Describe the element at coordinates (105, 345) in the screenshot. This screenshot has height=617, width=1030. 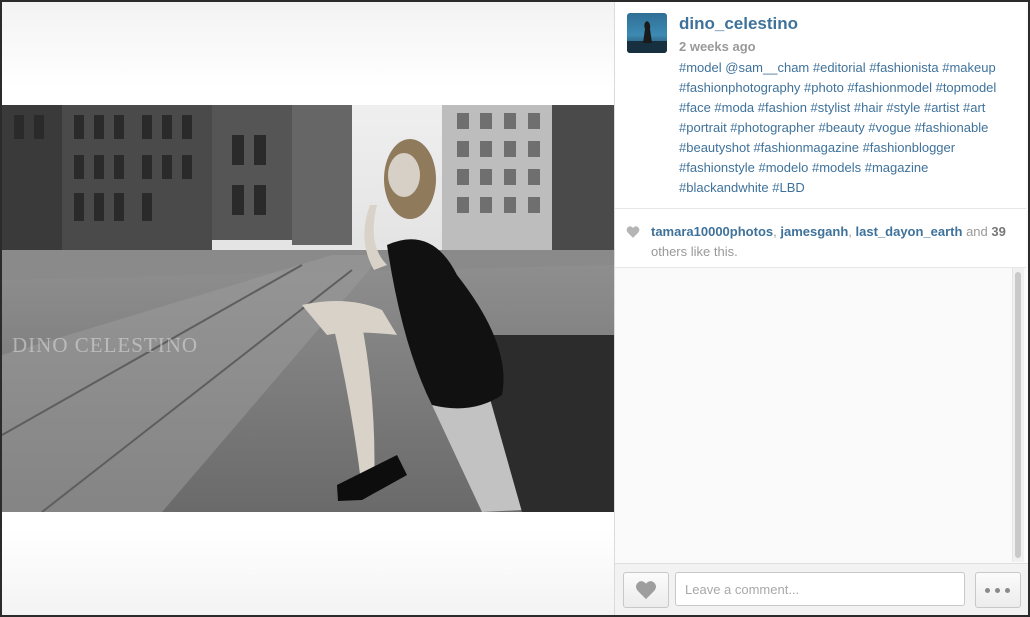
I see `photo-watermark: DINO CELESTINO` at that location.